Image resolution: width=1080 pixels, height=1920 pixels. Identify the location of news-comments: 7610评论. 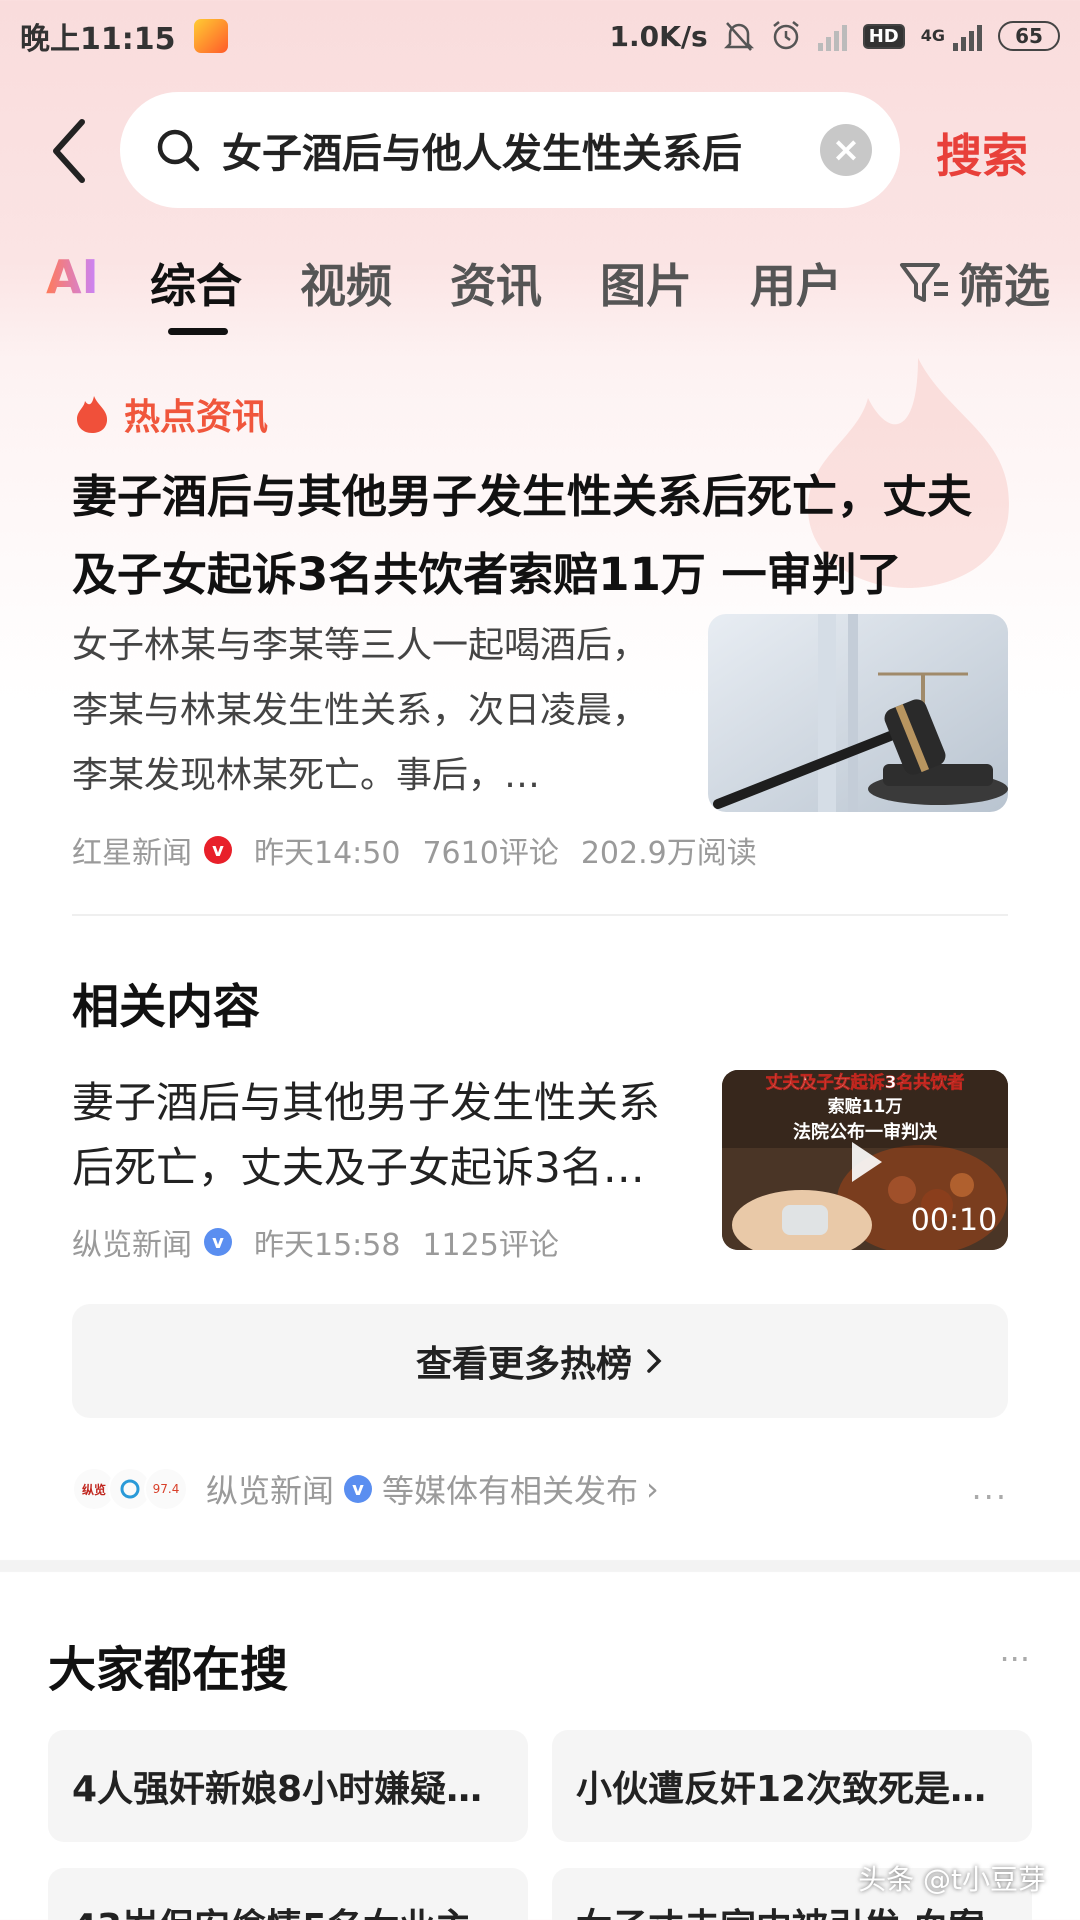
(490, 853).